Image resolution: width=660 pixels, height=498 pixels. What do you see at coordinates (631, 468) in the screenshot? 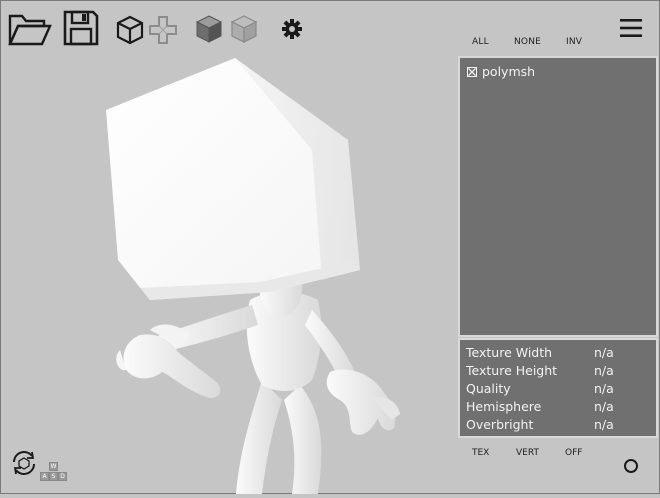
I see `record-circle-icon` at bounding box center [631, 468].